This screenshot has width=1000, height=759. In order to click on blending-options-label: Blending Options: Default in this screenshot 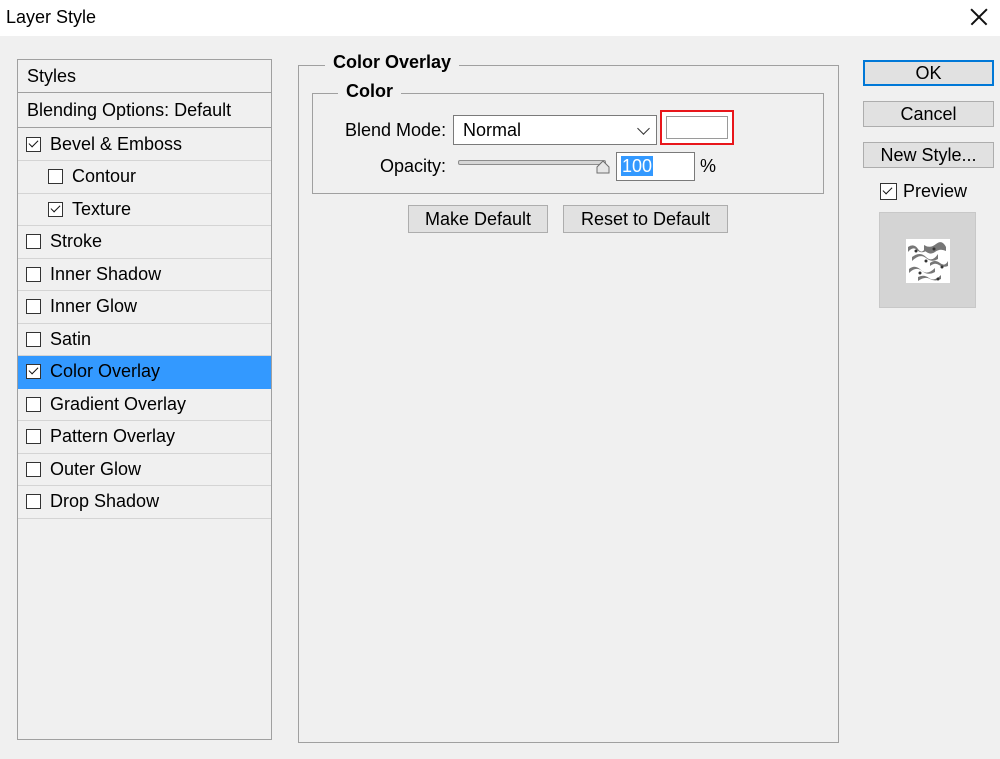, I will do `click(129, 109)`.